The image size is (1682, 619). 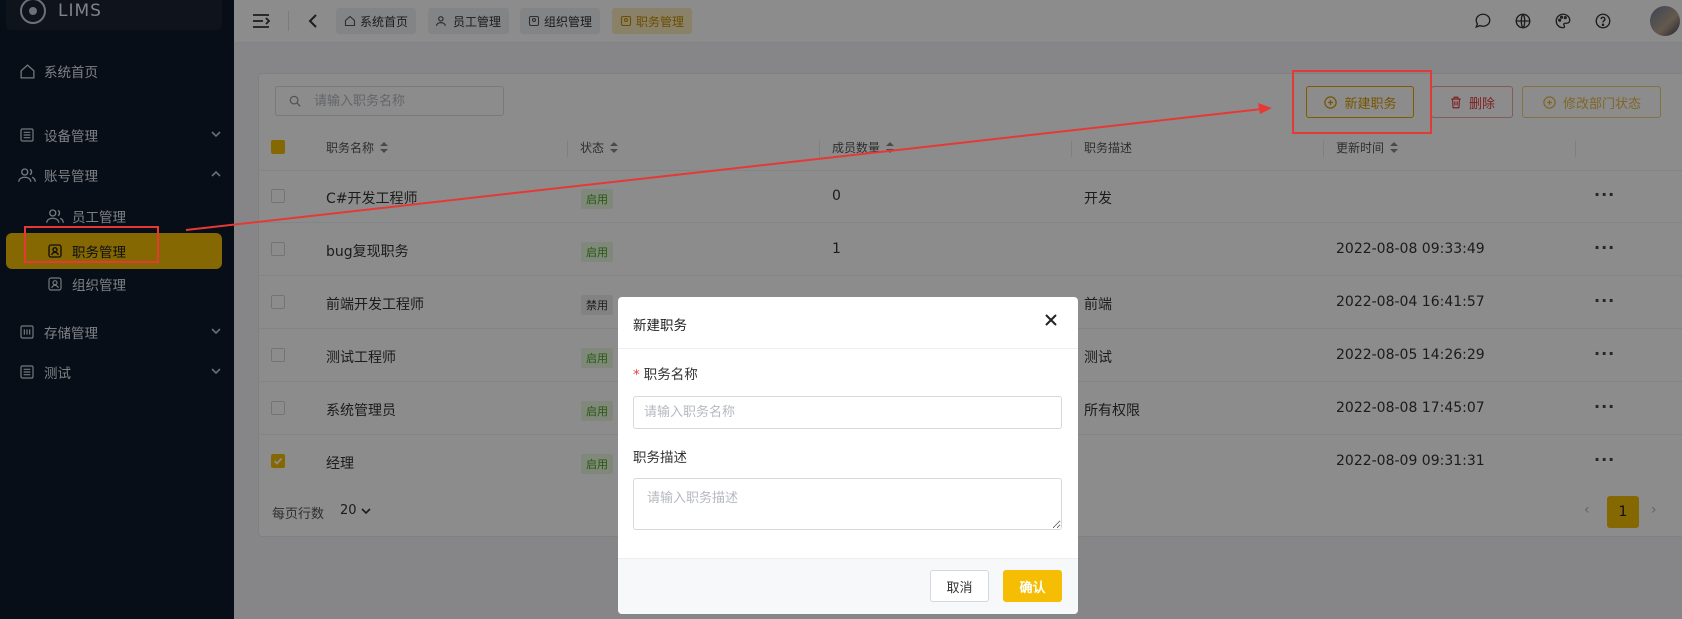 What do you see at coordinates (848, 455) in the screenshot?
I see `new-position-dialog: 新建职务 *职务名称 职务描述 取消 确认` at bounding box center [848, 455].